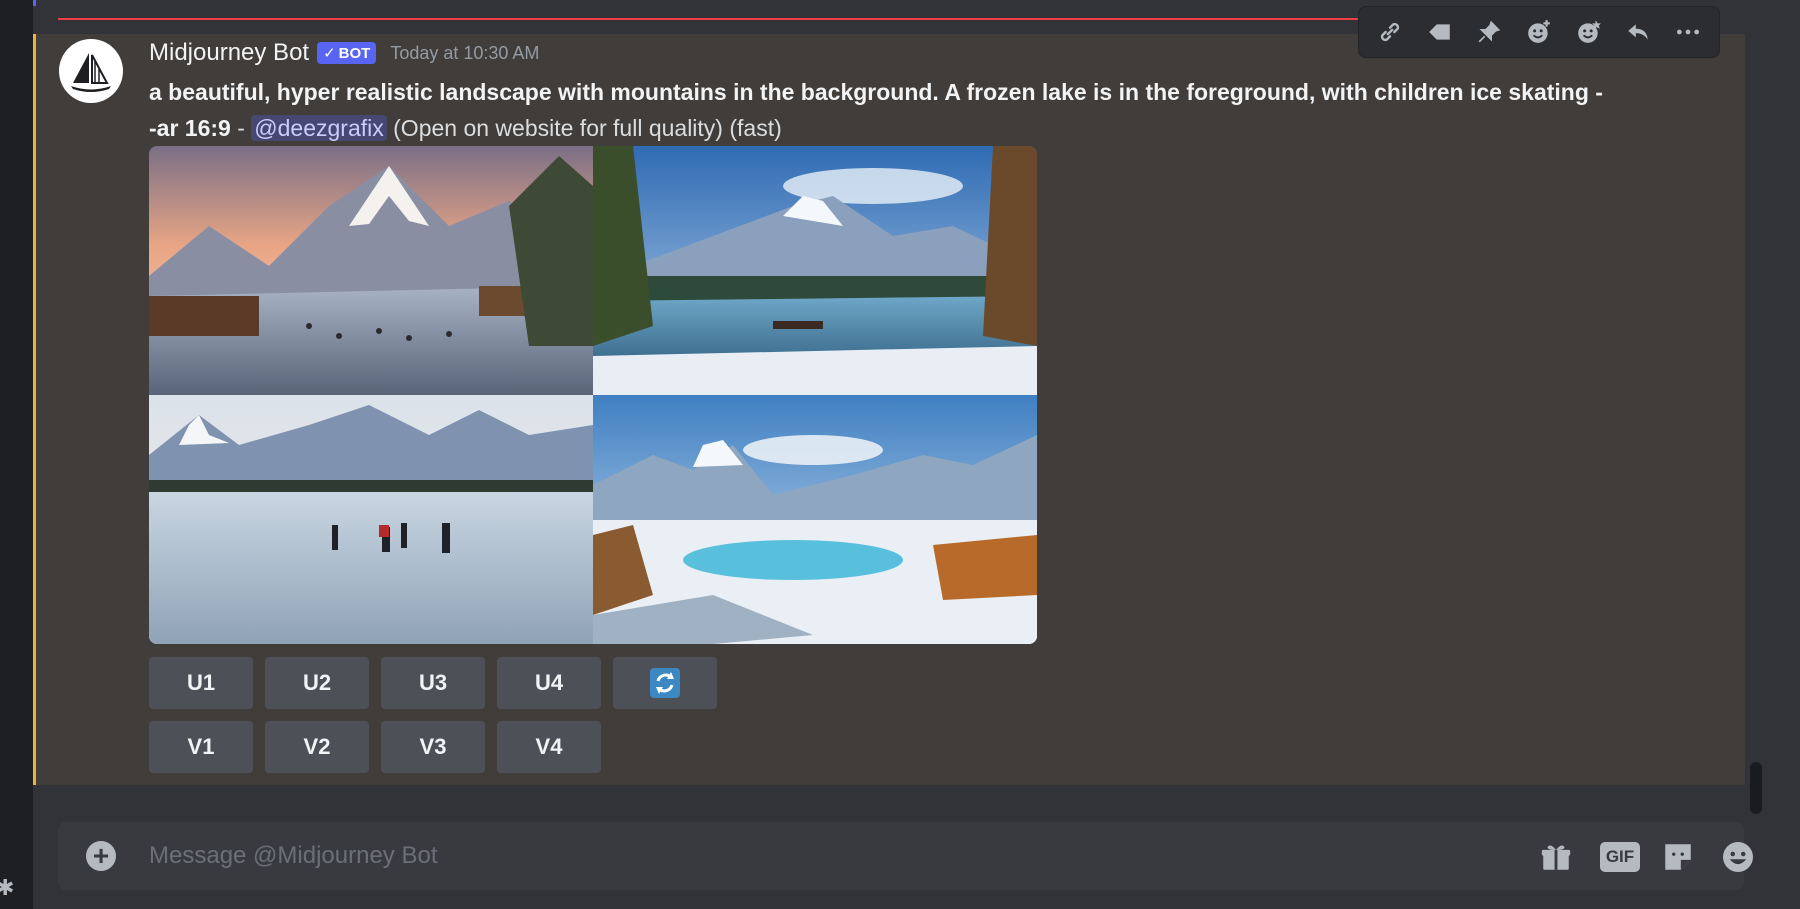 The image size is (1800, 909). Describe the element at coordinates (1678, 857) in the screenshot. I see `sticker-icon` at that location.